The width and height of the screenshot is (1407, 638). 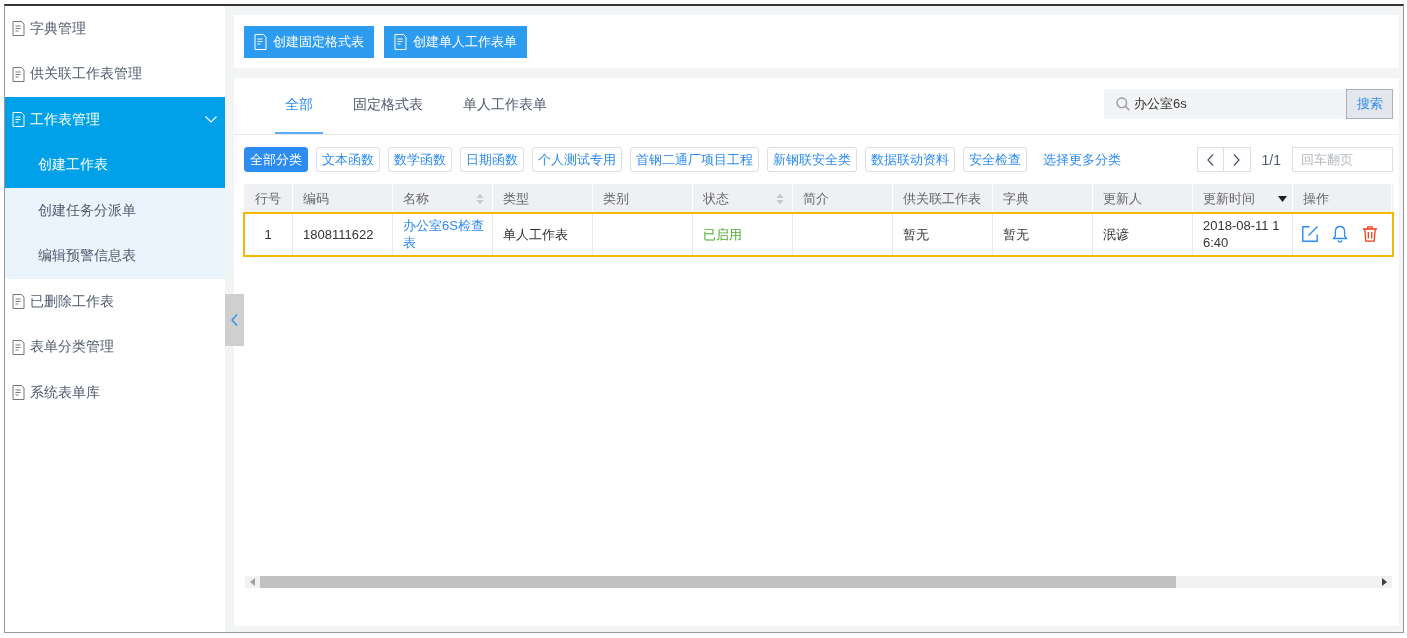 What do you see at coordinates (268, 234) in the screenshot?
I see `table-cell: 1` at bounding box center [268, 234].